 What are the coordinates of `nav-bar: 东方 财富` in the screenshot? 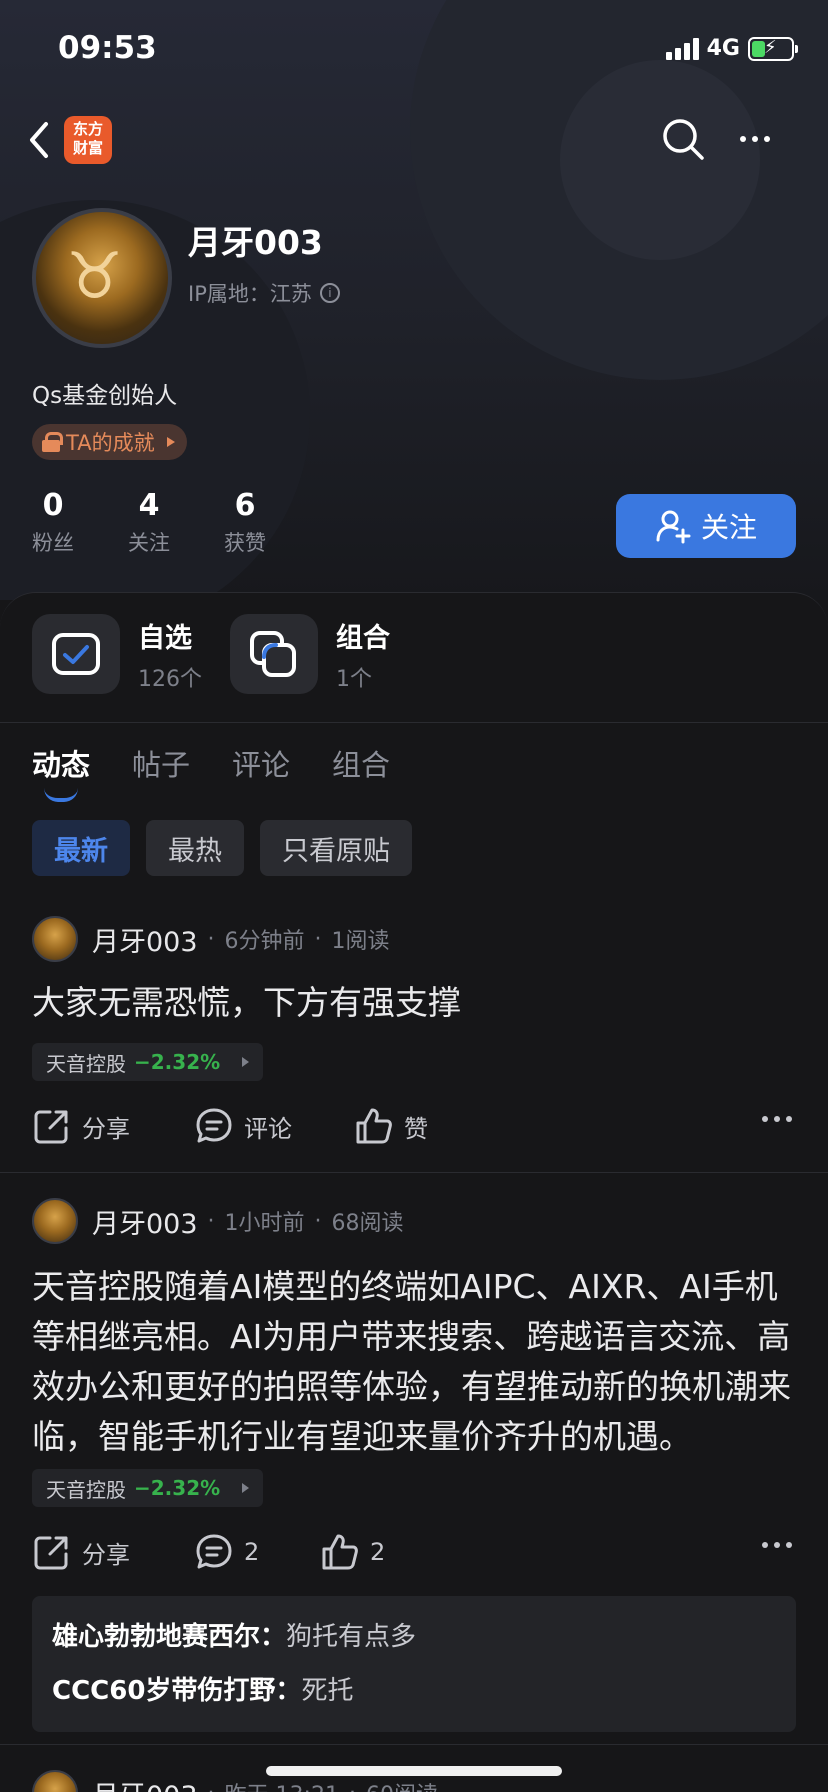 It's located at (414, 140).